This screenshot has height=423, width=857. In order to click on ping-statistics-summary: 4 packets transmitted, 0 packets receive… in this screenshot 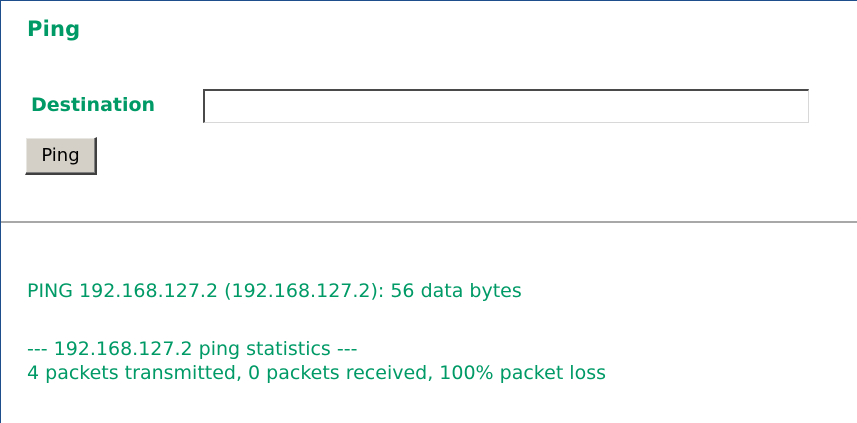, I will do `click(317, 373)`.